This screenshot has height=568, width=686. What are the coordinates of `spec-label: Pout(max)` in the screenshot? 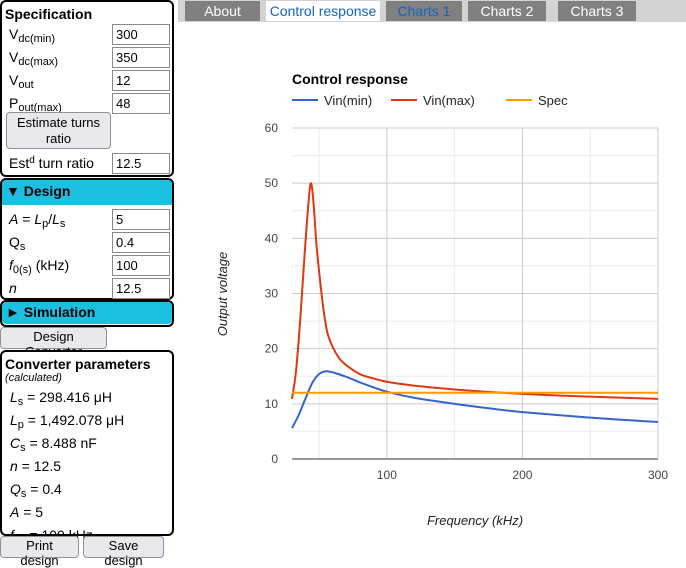 It's located at (35, 104).